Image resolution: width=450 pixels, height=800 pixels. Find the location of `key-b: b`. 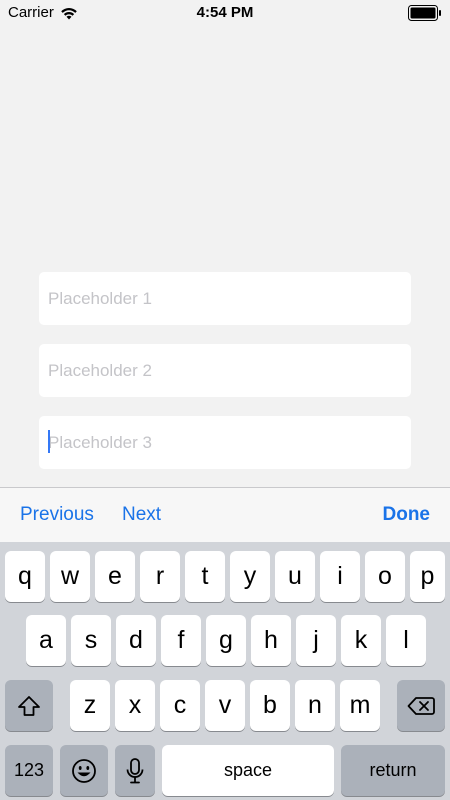

key-b: b is located at coordinates (270, 705).